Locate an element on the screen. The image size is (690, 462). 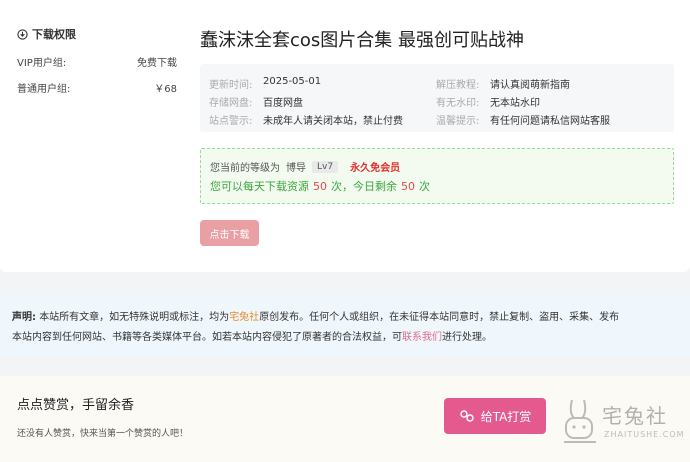
vip-group-value: 免费下载 is located at coordinates (157, 63).